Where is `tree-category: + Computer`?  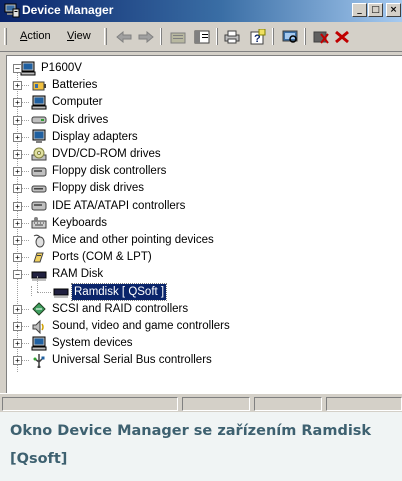 tree-category: + Computer is located at coordinates (56, 102).